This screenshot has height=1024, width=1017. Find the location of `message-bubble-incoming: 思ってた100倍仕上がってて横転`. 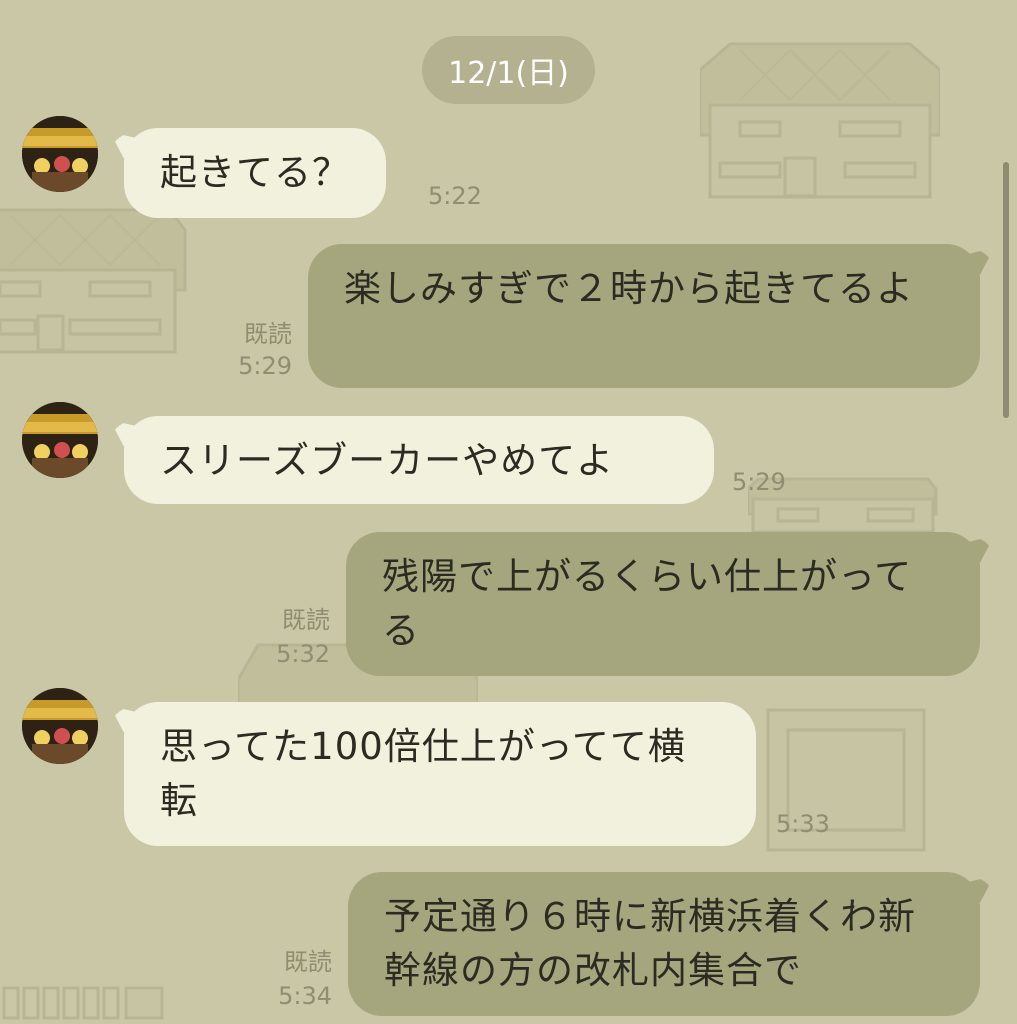

message-bubble-incoming: 思ってた100倍仕上がってて横転 is located at coordinates (440, 774).